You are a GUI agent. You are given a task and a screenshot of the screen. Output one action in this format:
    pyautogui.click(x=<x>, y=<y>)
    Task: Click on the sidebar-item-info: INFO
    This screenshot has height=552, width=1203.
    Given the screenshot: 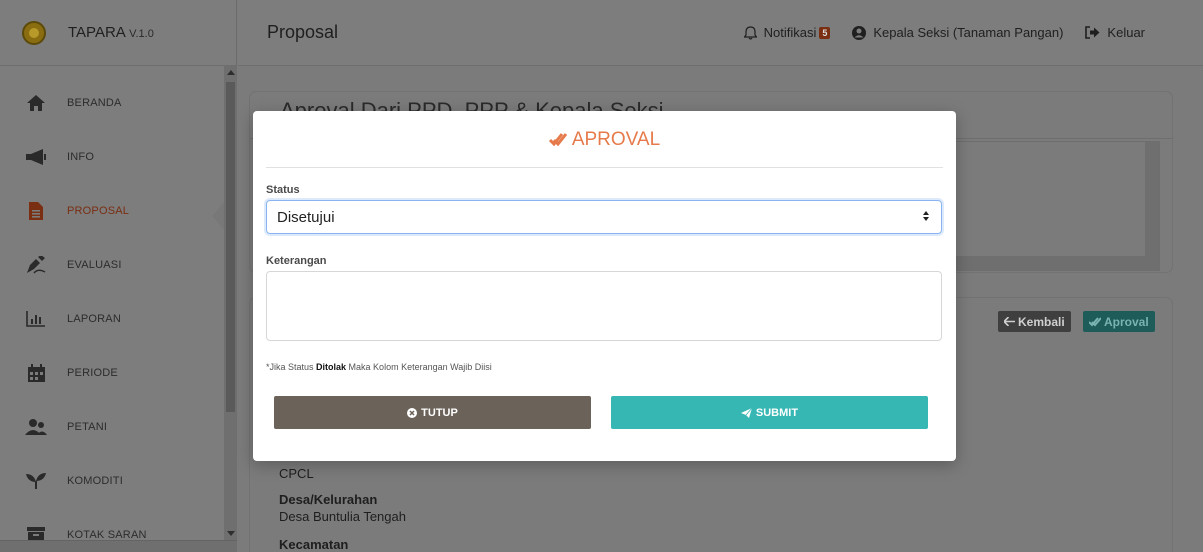 What is the action you would take?
    pyautogui.click(x=112, y=157)
    